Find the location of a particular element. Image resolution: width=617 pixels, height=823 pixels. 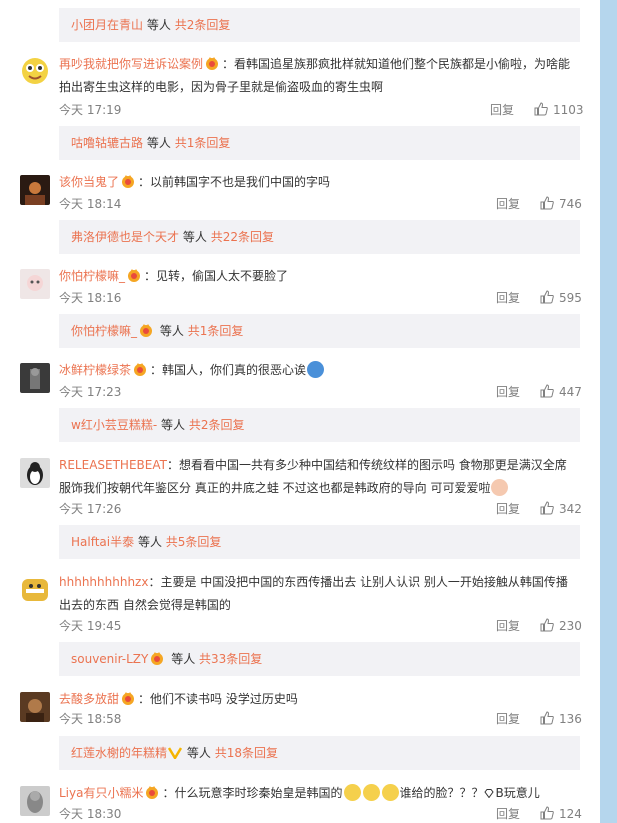

like-button: 447 is located at coordinates (561, 392).